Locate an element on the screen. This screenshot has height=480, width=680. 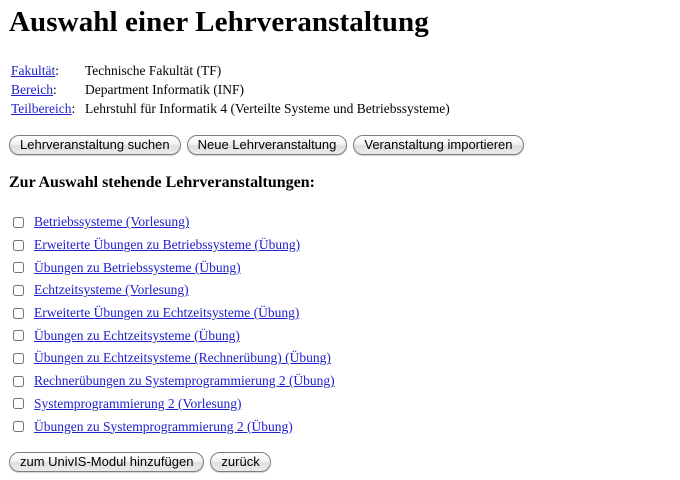
list-item: Betriebssysteme (Vorlesung) is located at coordinates (174, 222).